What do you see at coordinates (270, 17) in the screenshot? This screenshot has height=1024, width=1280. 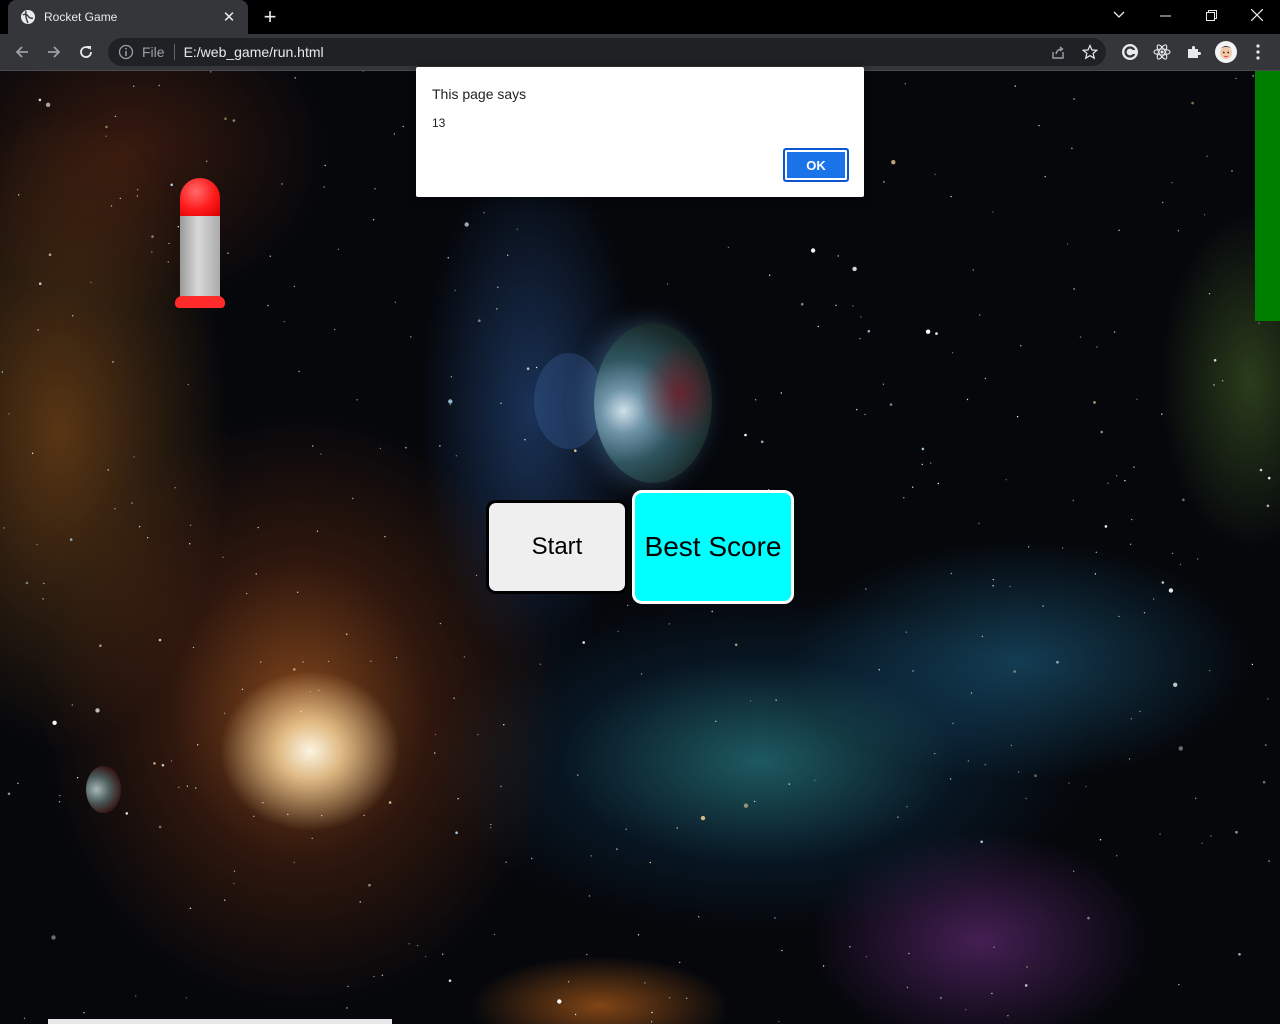 I see `new-tab-button: +` at bounding box center [270, 17].